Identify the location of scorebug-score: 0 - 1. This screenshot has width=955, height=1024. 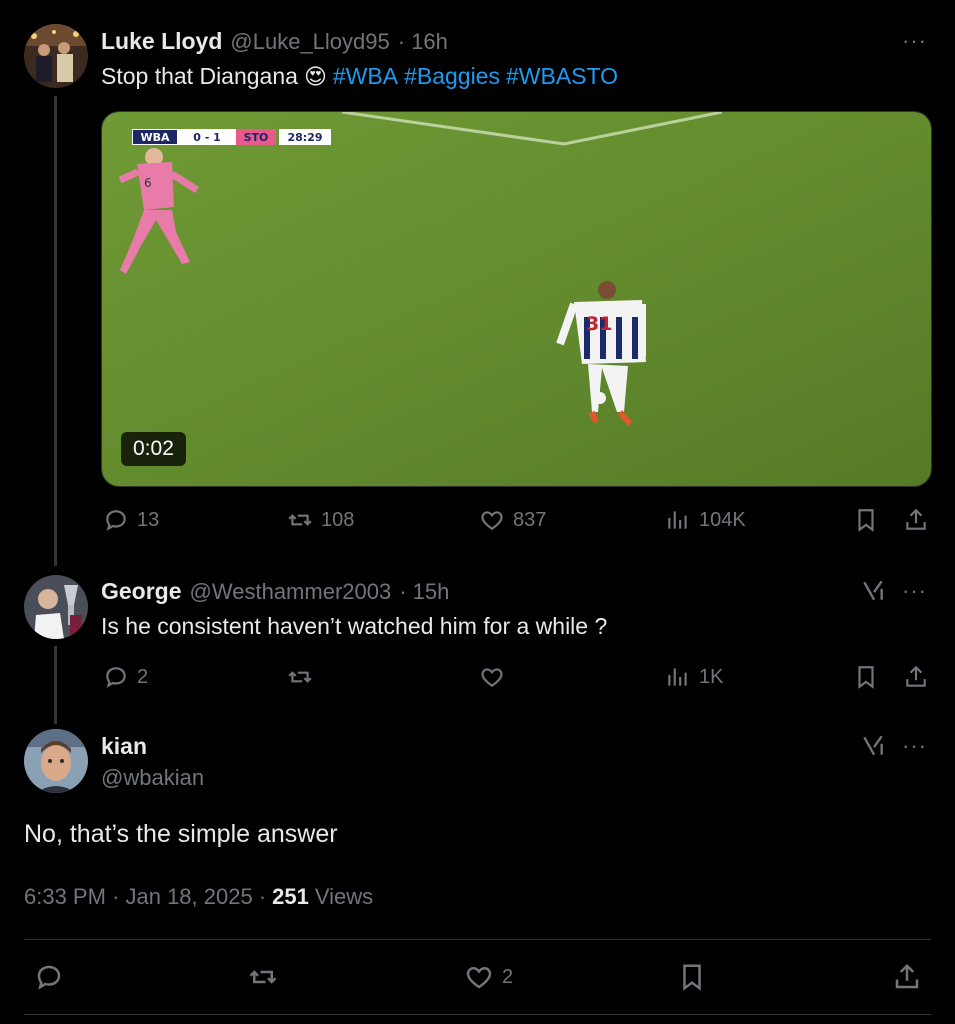
(207, 137).